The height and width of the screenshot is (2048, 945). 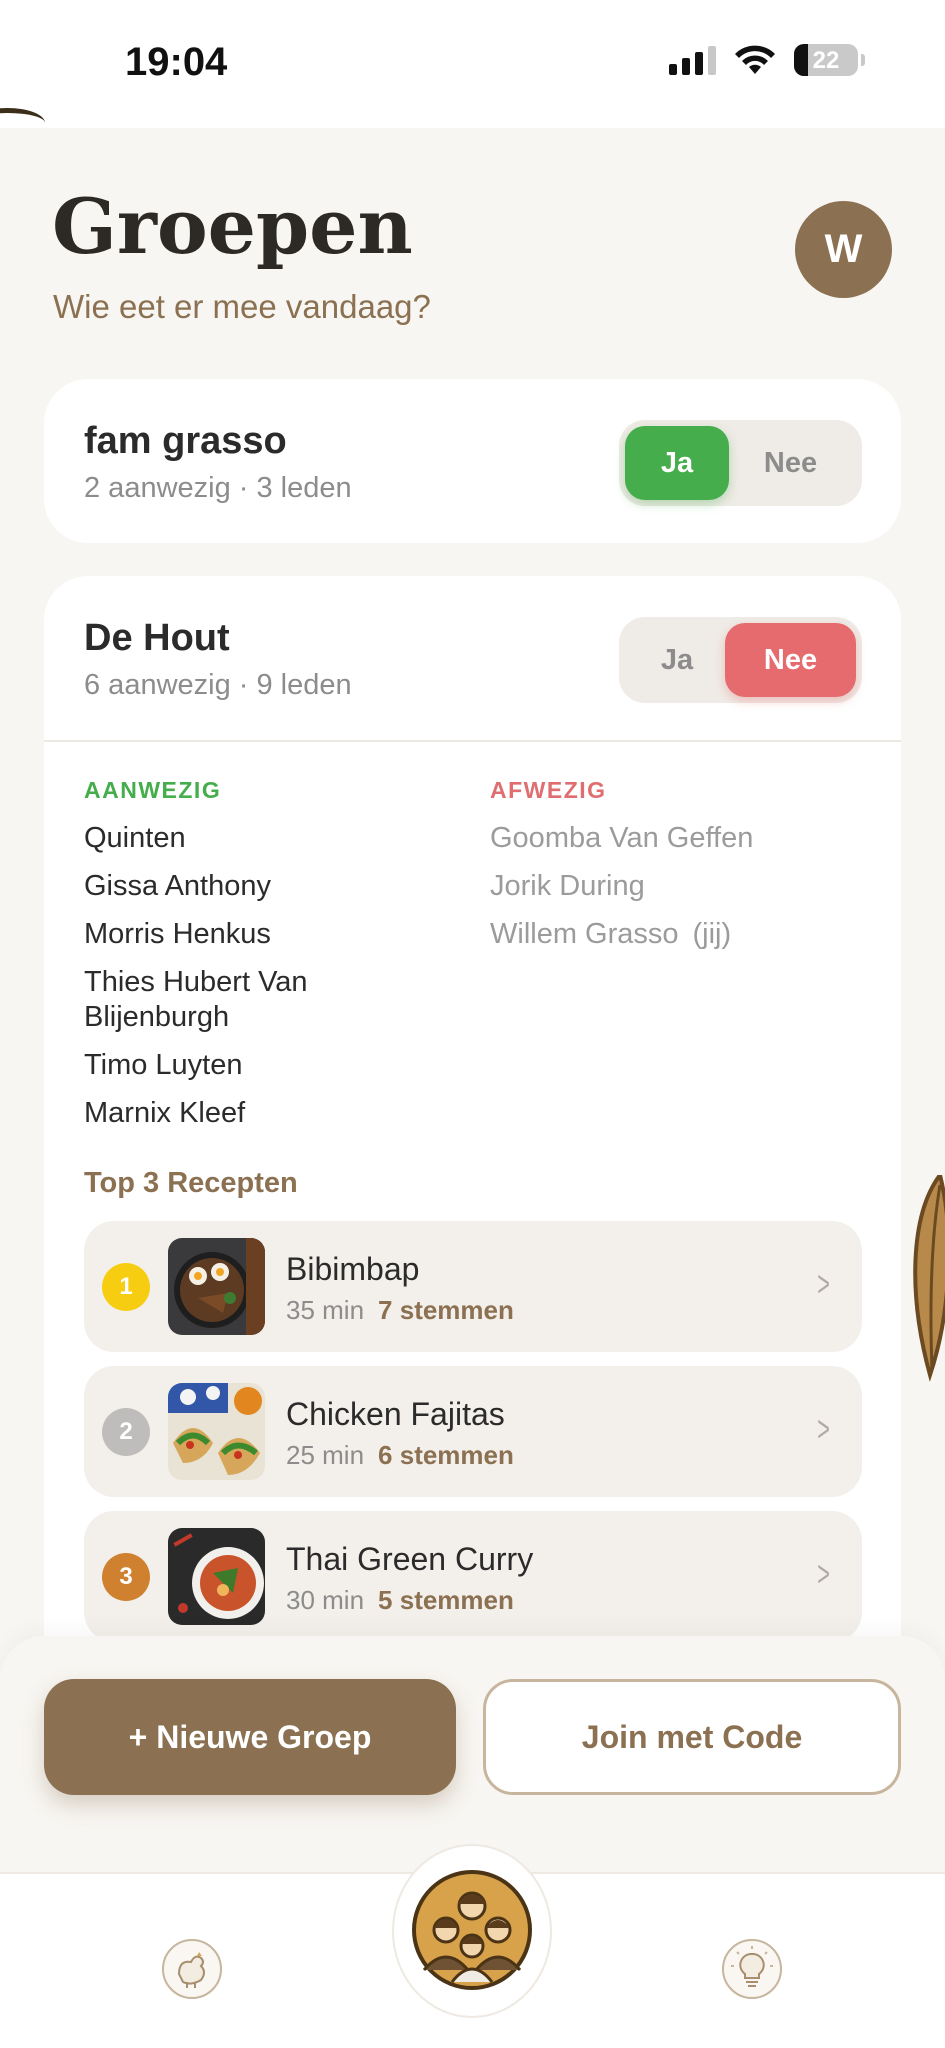 I want to click on absent-heading: AFWEZIG, so click(x=548, y=790).